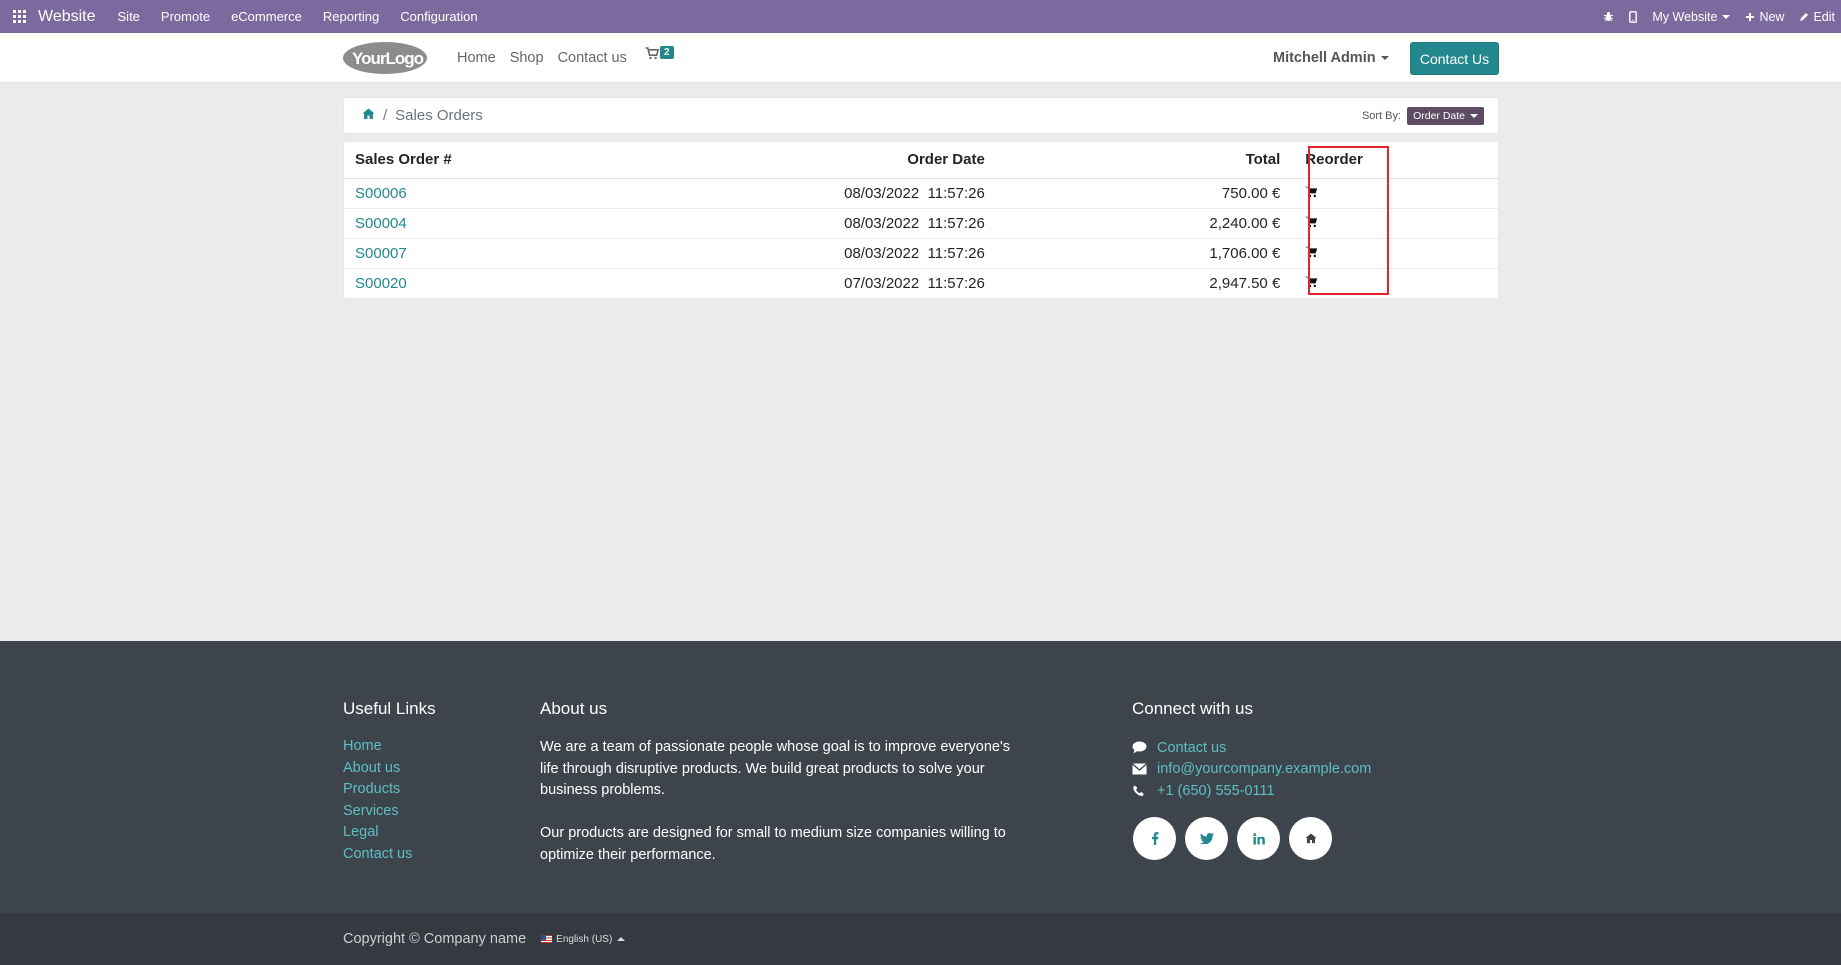 The width and height of the screenshot is (1841, 965). Describe the element at coordinates (1804, 16) in the screenshot. I see `pencil-icon` at that location.